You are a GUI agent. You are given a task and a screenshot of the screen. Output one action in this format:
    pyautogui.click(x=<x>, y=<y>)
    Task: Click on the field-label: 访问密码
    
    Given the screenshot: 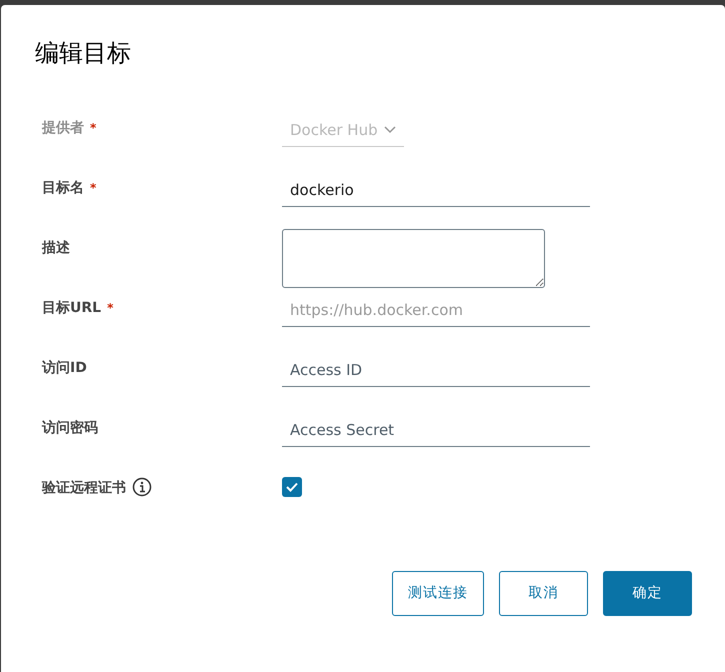 What is the action you would take?
    pyautogui.click(x=70, y=428)
    